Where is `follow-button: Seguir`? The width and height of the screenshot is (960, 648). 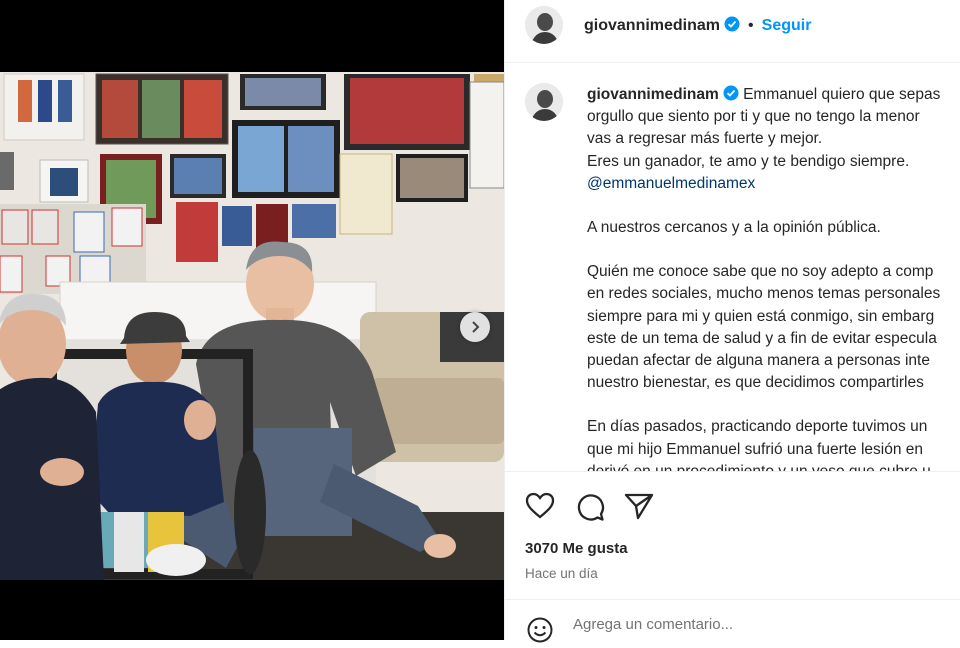
follow-button: Seguir is located at coordinates (787, 25).